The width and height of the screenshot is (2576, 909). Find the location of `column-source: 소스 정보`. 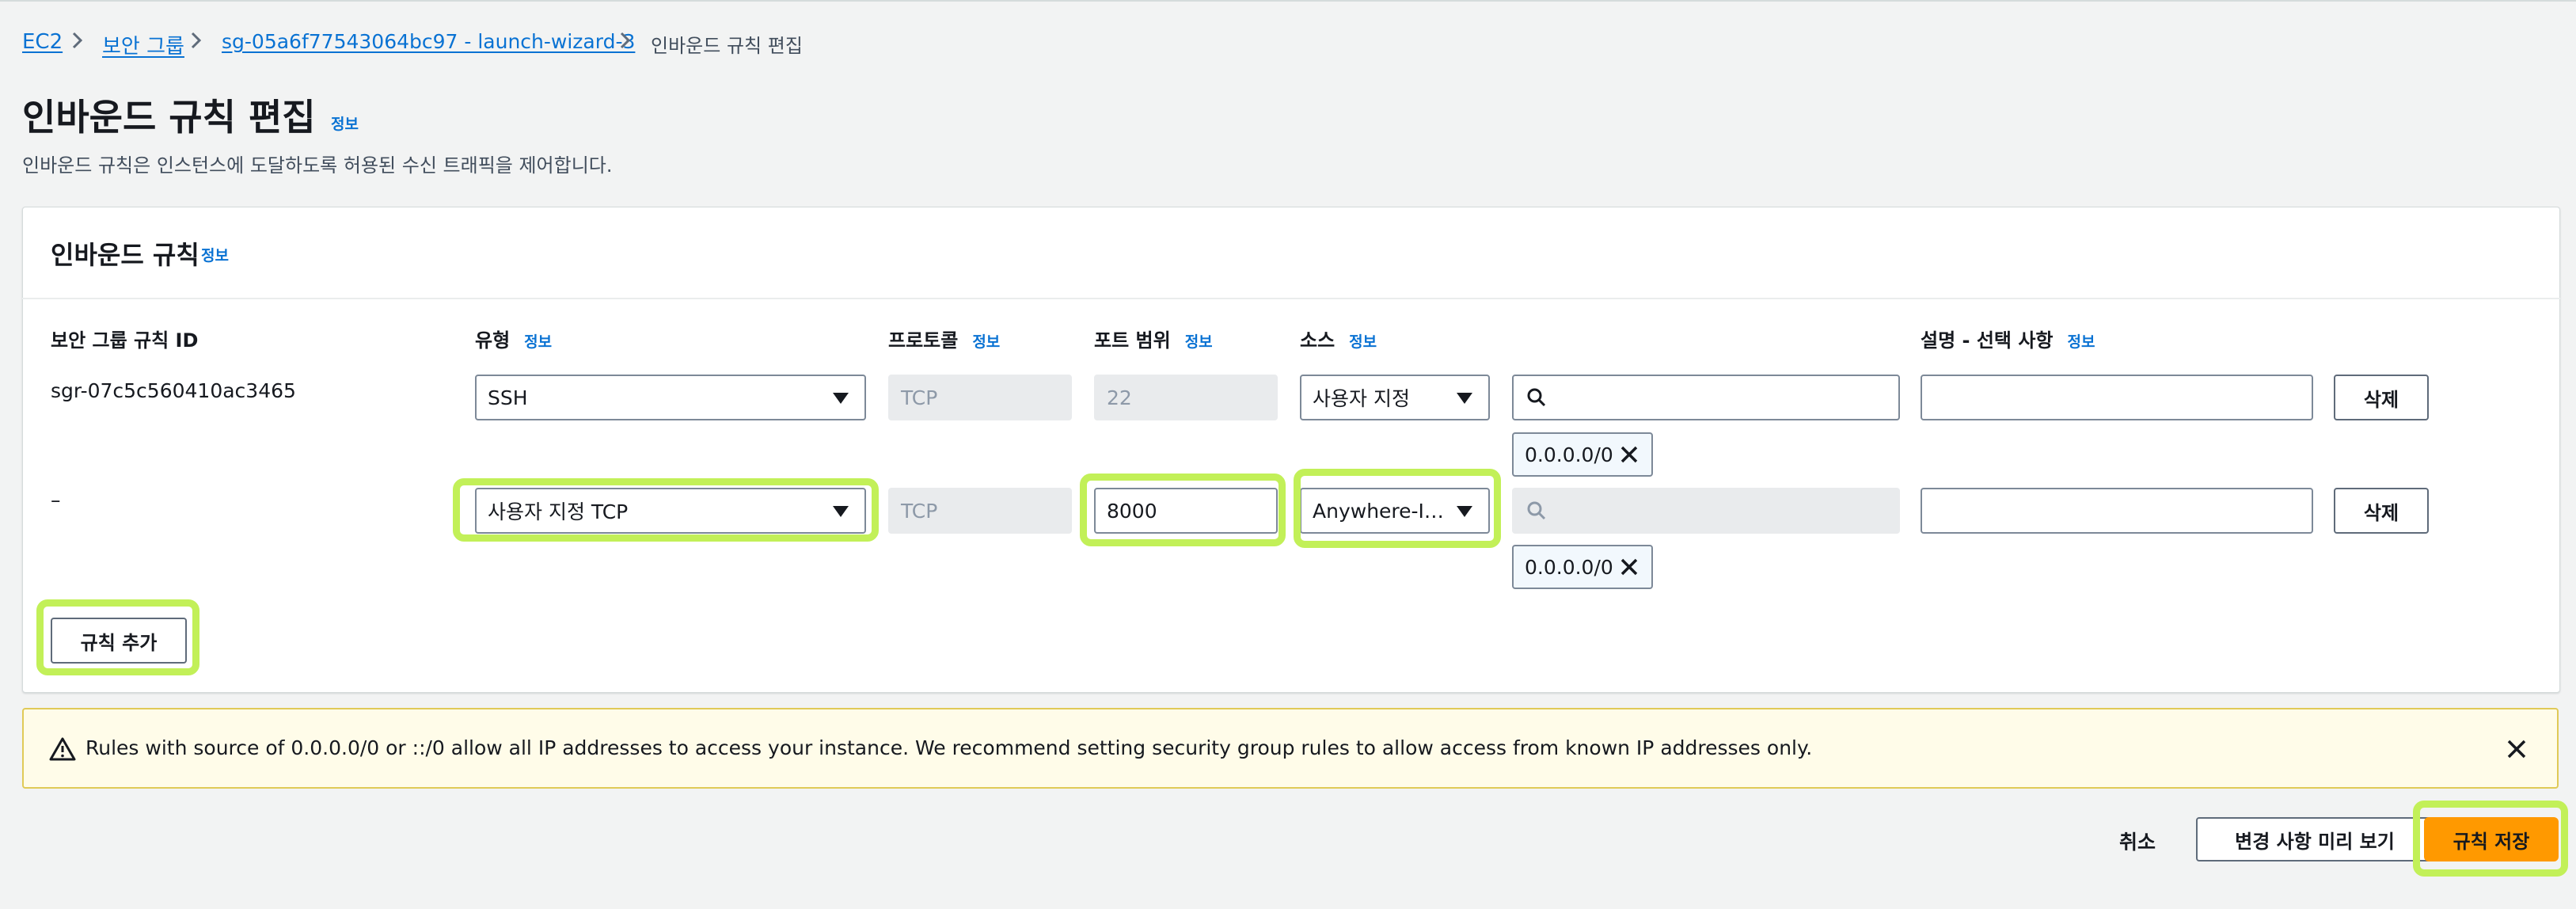

column-source: 소스 정보 is located at coordinates (1338, 340).